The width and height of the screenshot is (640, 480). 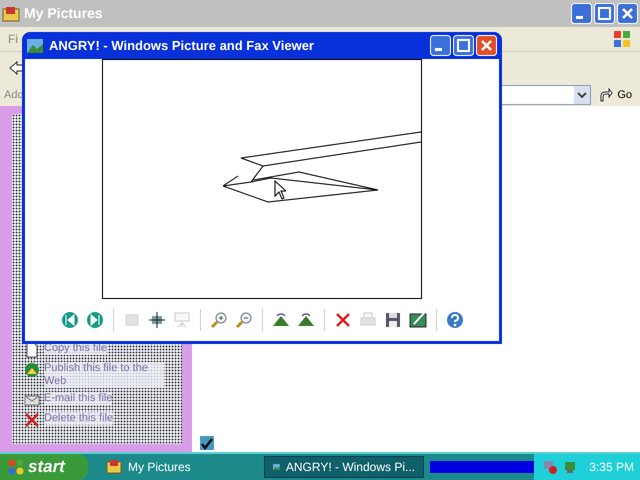 What do you see at coordinates (280, 190) in the screenshot?
I see `cursor-icon` at bounding box center [280, 190].